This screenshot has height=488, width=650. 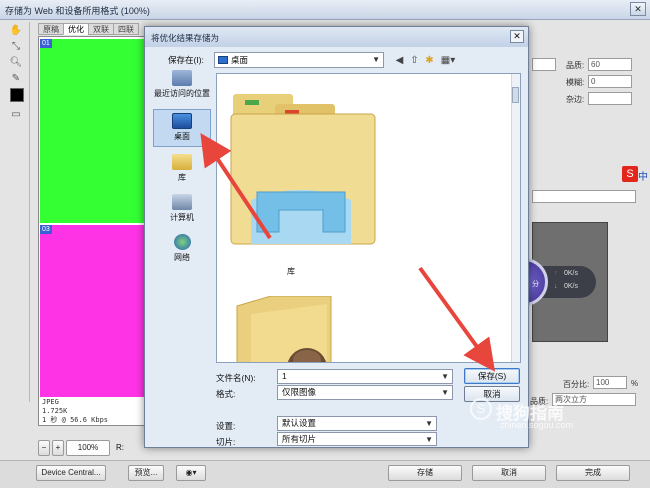 What do you see at coordinates (457, 319) in the screenshot?
I see `arrow-to-save-button` at bounding box center [457, 319].